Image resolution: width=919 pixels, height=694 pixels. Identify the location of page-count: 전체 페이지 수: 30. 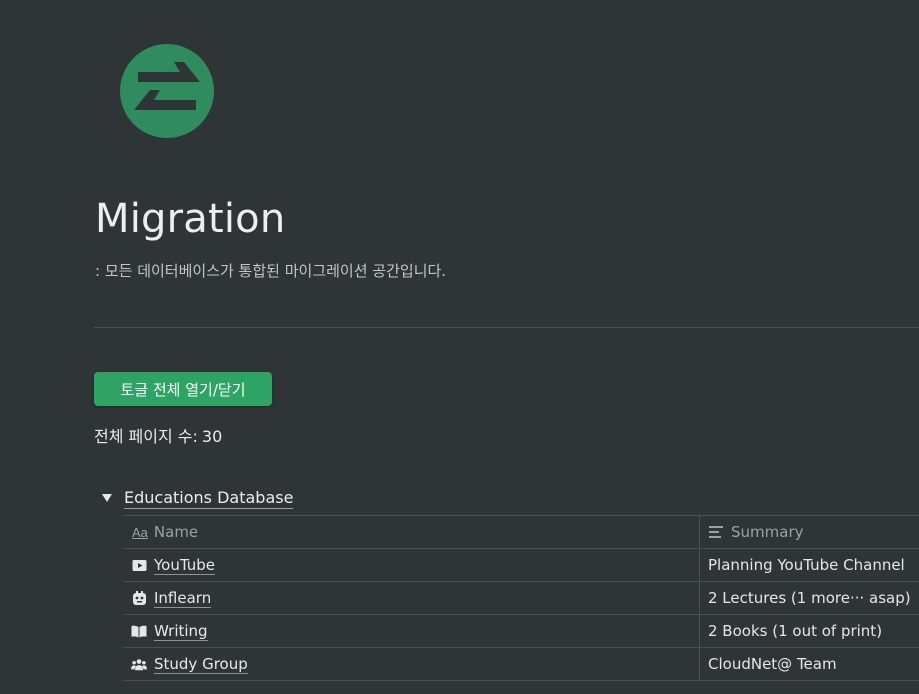
(158, 435).